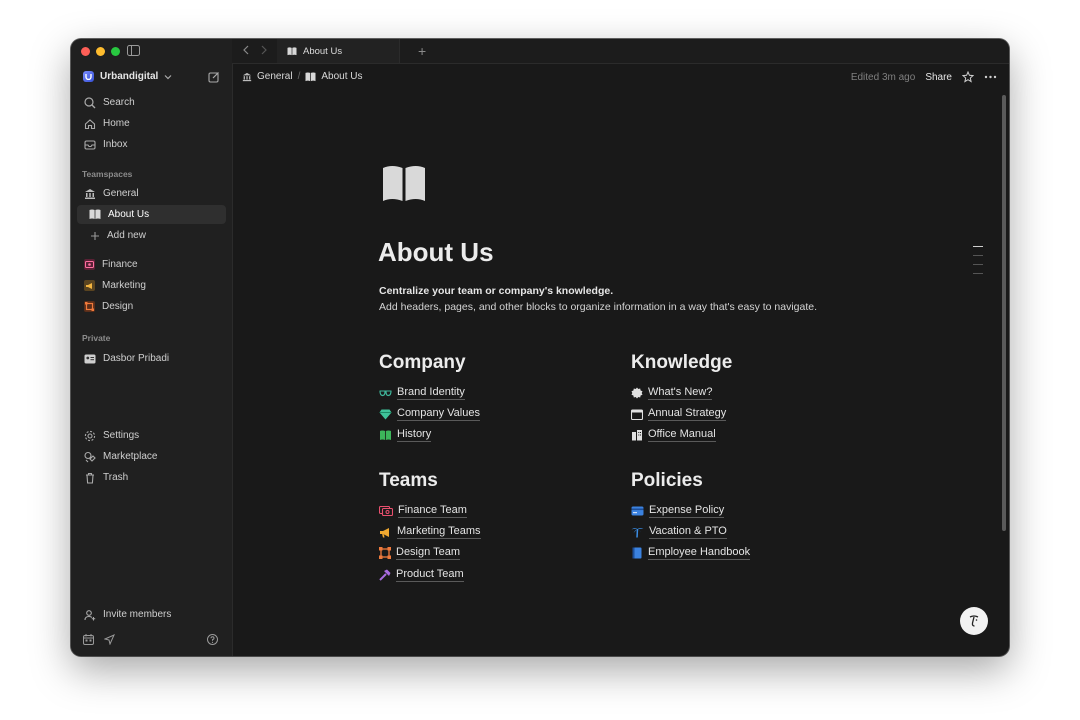 This screenshot has height=720, width=1080. I want to click on section-heading: Policies, so click(667, 480).